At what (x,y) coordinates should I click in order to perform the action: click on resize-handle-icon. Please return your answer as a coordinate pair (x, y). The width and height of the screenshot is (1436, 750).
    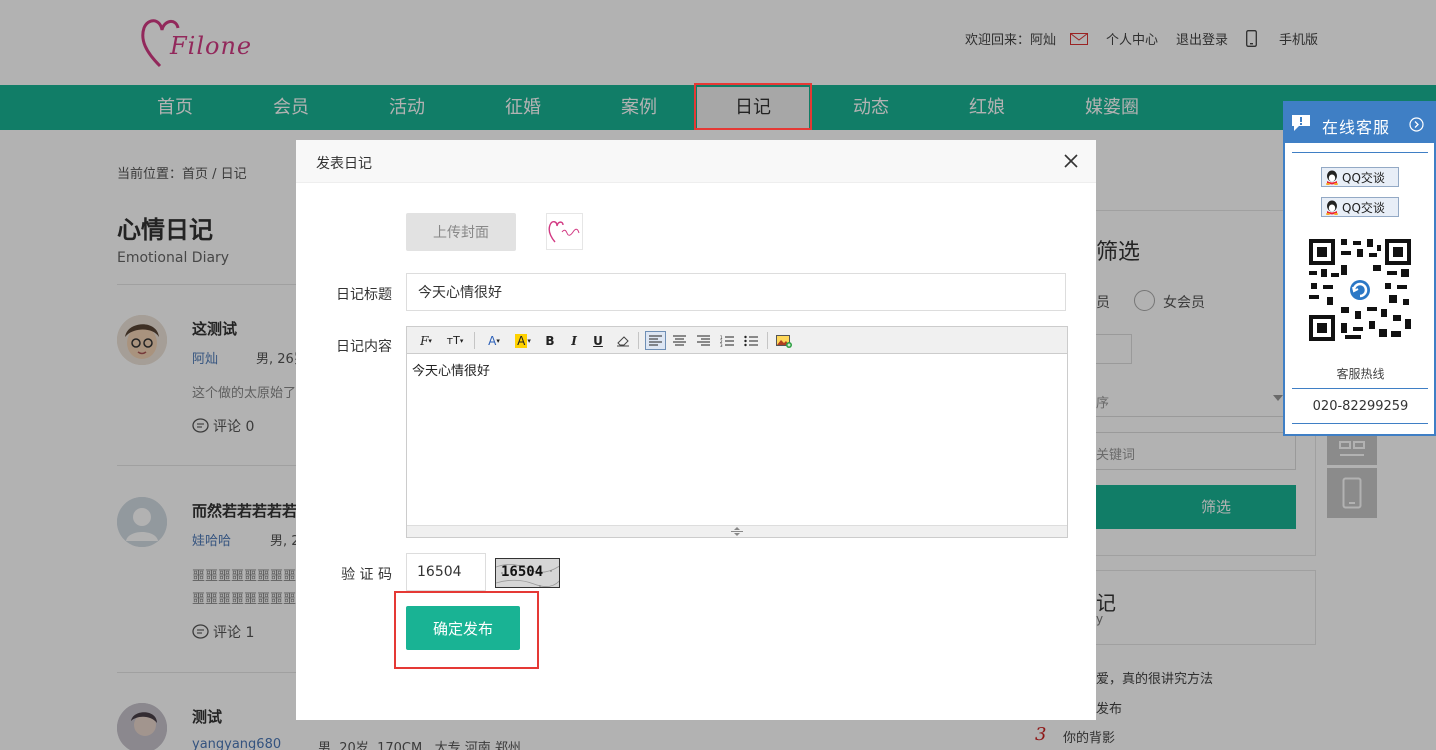
    Looking at the image, I should click on (737, 531).